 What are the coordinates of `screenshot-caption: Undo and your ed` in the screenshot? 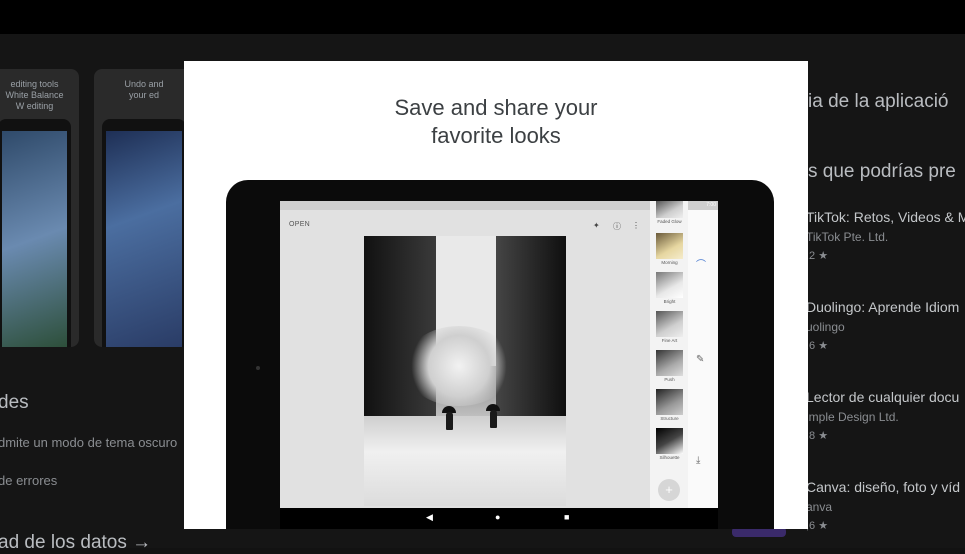 It's located at (144, 89).